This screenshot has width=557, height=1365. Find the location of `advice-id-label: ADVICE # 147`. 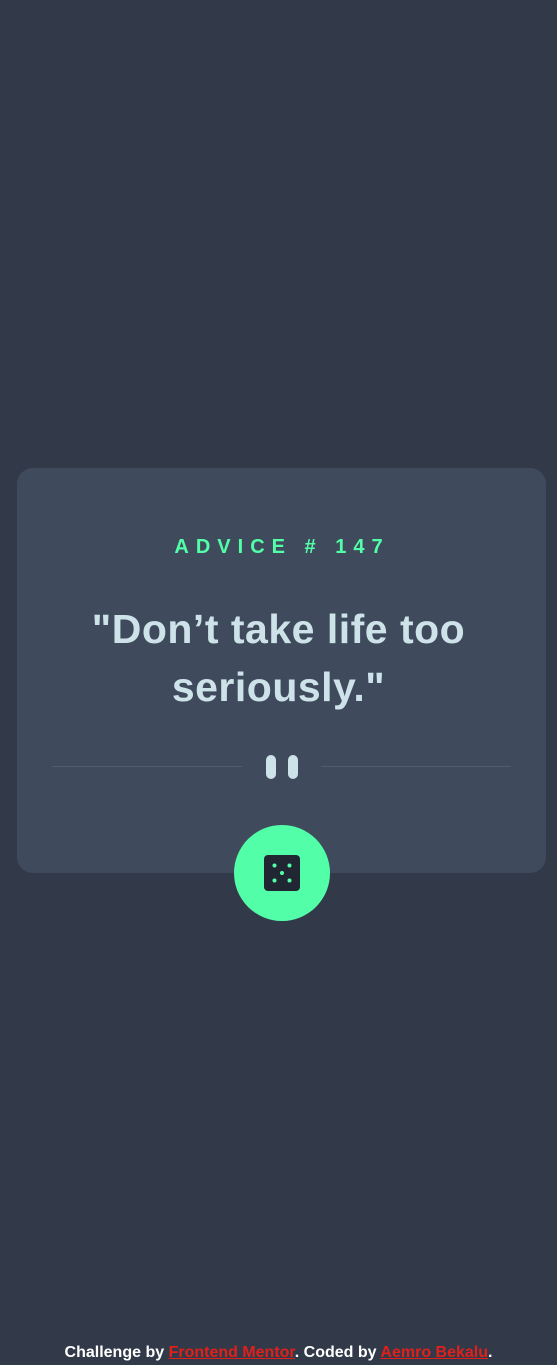

advice-id-label: ADVICE # 147 is located at coordinates (282, 547).